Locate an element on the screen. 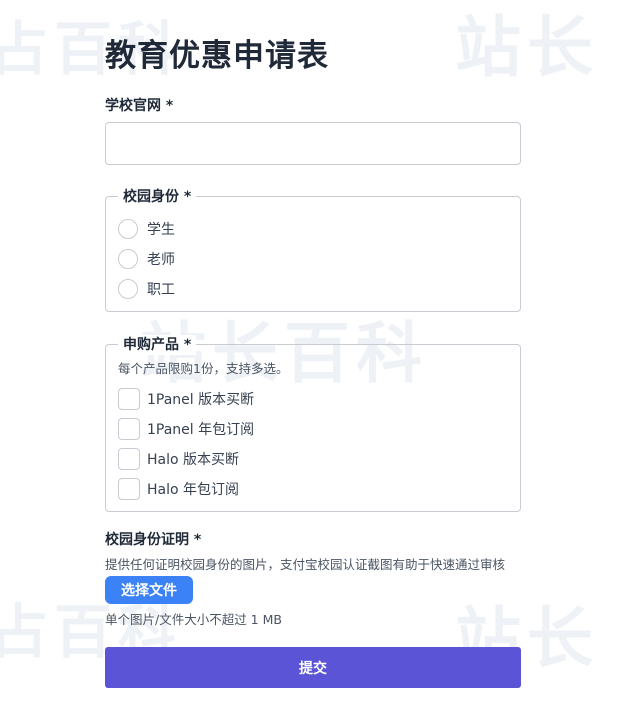 The image size is (631, 710). option-label: 老师 is located at coordinates (161, 260).